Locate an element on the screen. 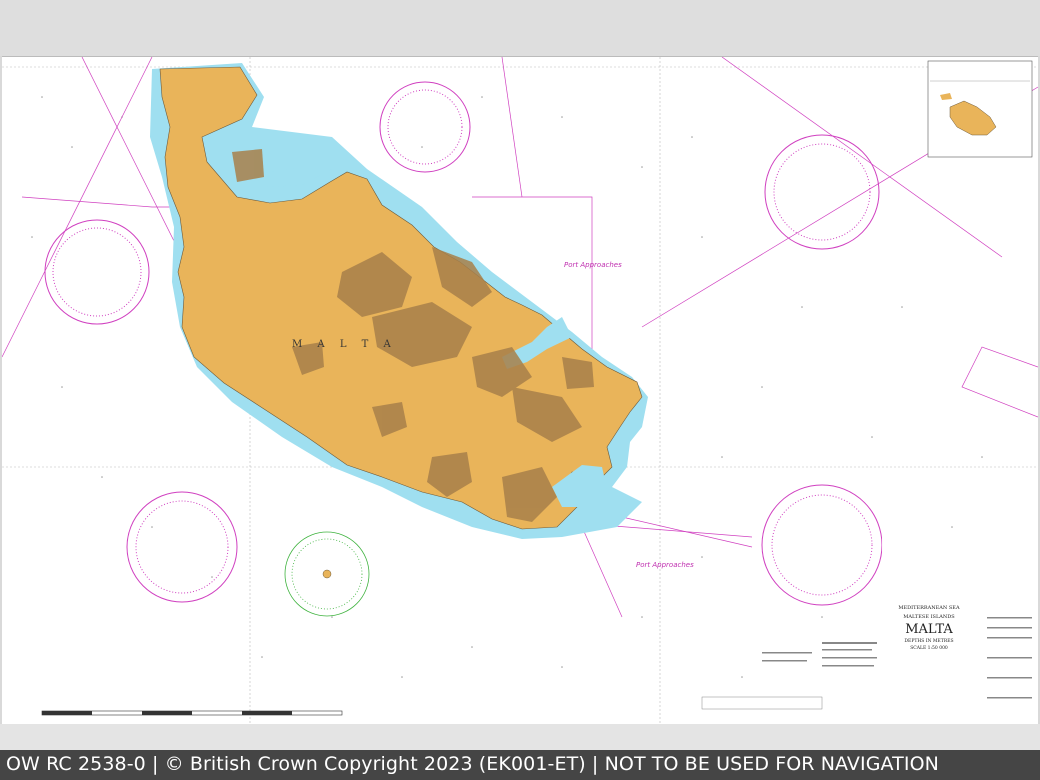 The image size is (1040, 780). filfla-islet is located at coordinates (327, 574).